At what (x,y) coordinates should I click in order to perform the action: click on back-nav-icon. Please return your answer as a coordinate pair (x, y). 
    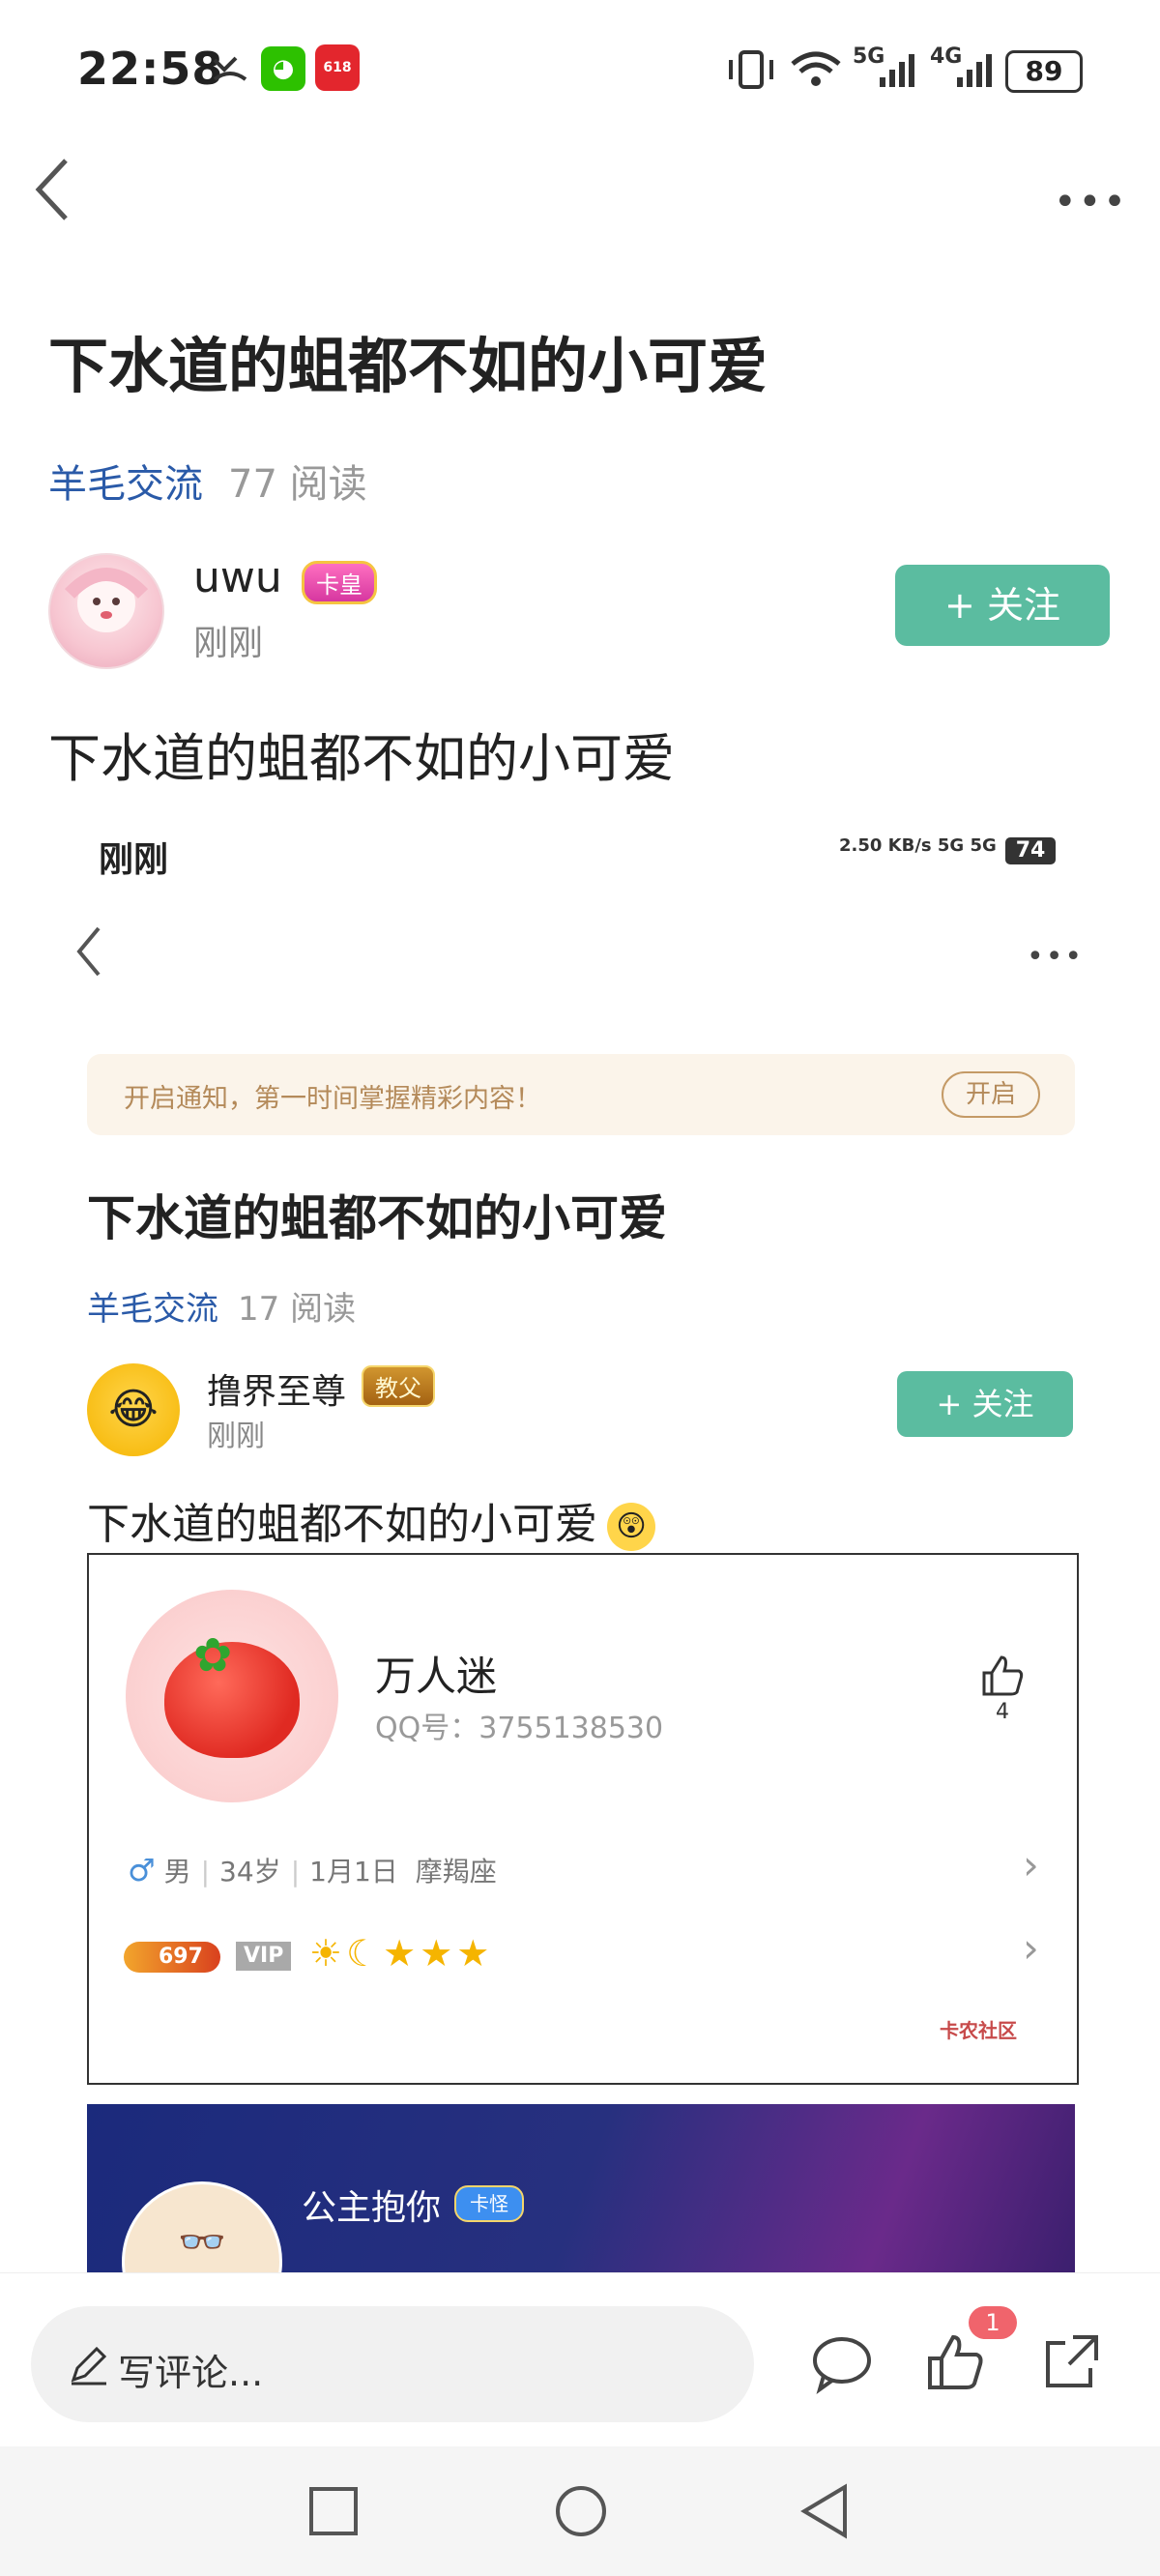
    Looking at the image, I should click on (825, 2511).